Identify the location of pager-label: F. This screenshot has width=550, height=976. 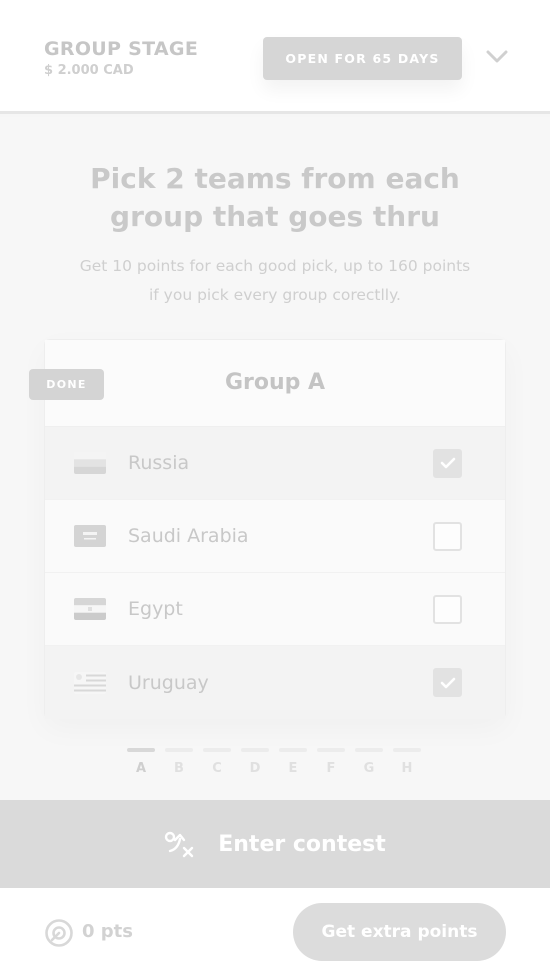
(331, 768).